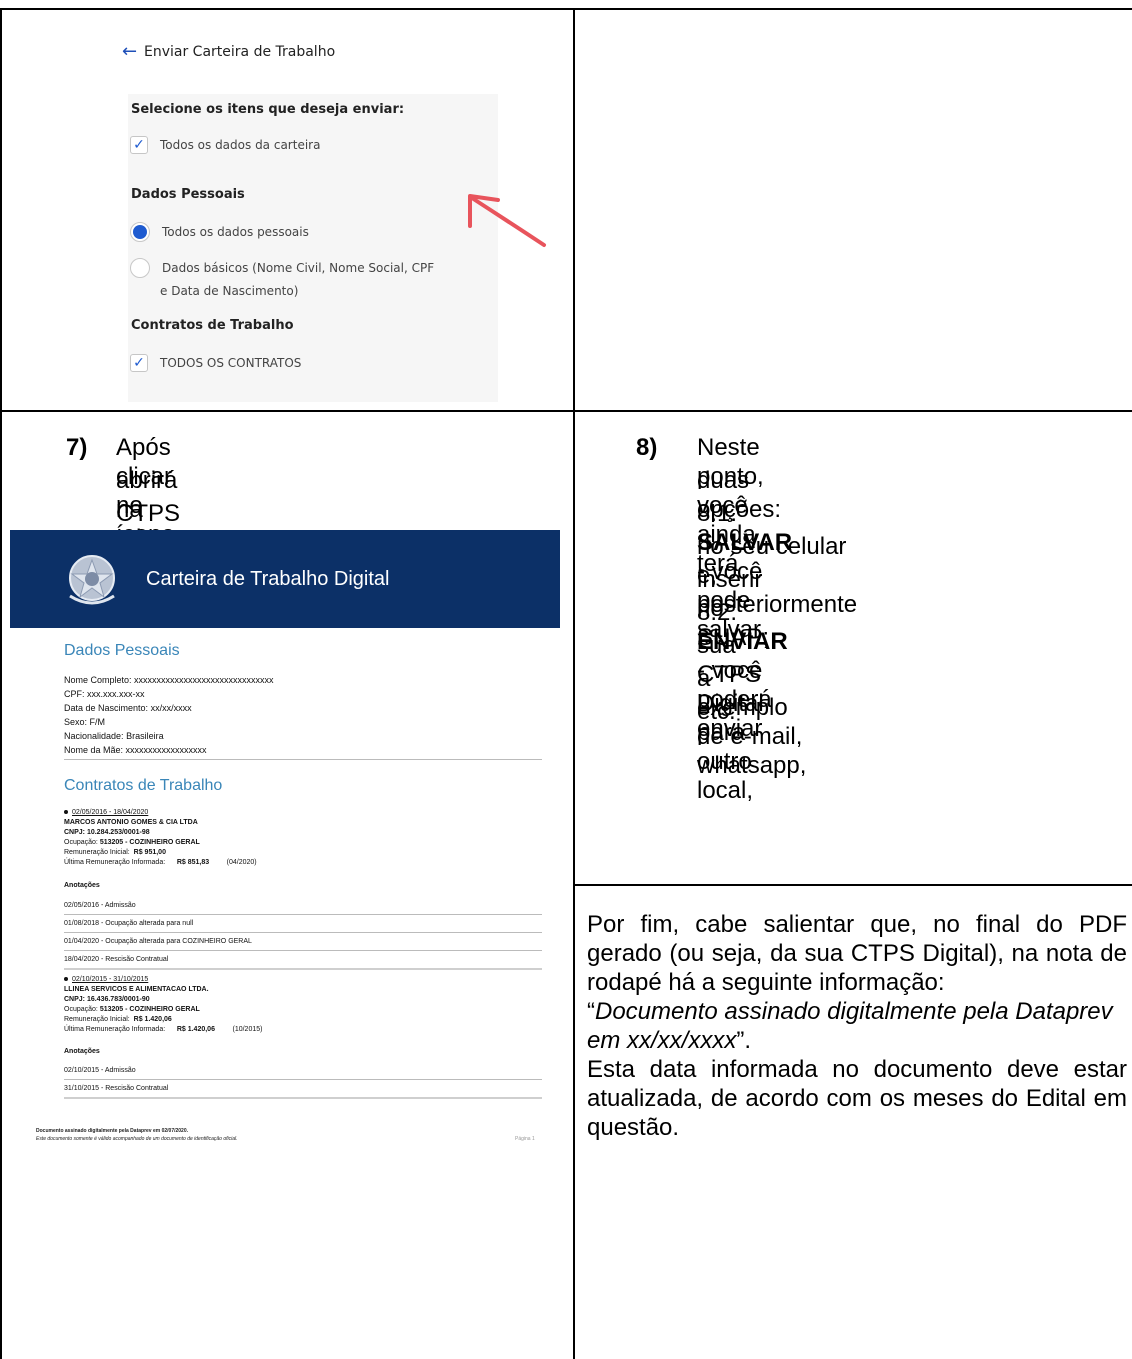 The width and height of the screenshot is (1132, 1359). I want to click on personal-all-radio-row: Todos os dados pessoais, so click(219, 232).